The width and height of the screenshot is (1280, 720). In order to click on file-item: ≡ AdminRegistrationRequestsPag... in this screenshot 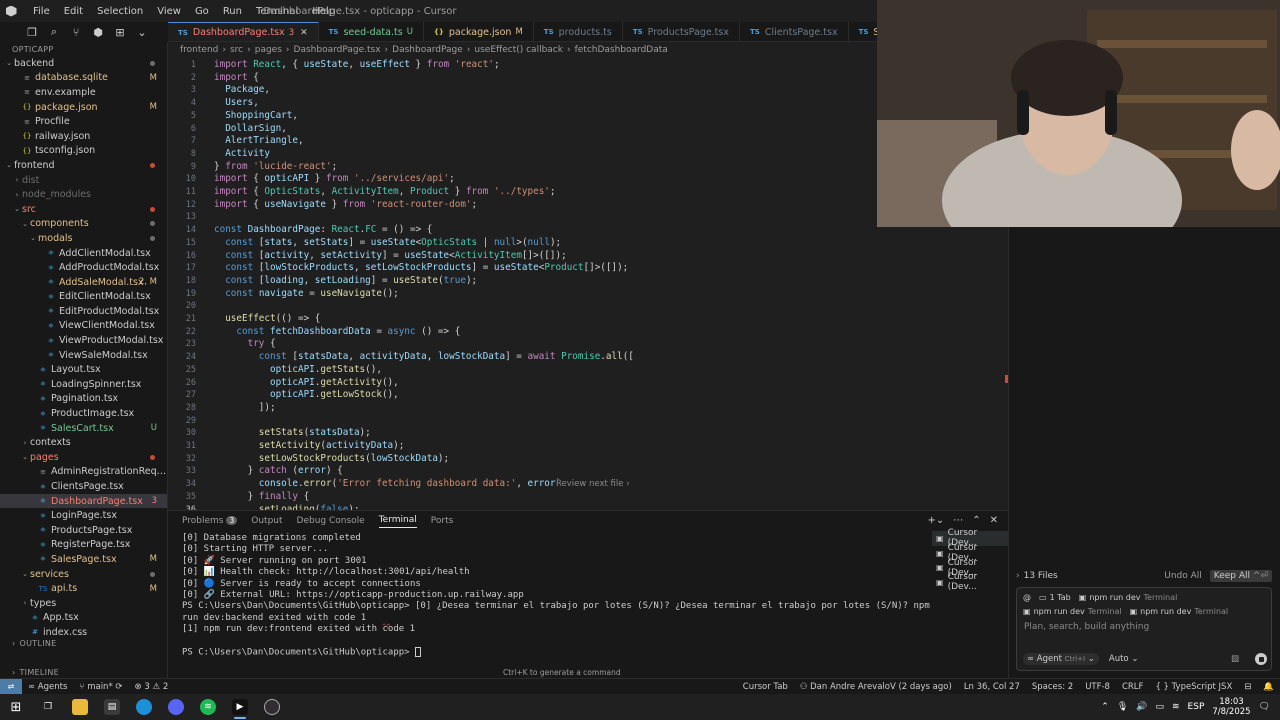, I will do `click(83, 472)`.